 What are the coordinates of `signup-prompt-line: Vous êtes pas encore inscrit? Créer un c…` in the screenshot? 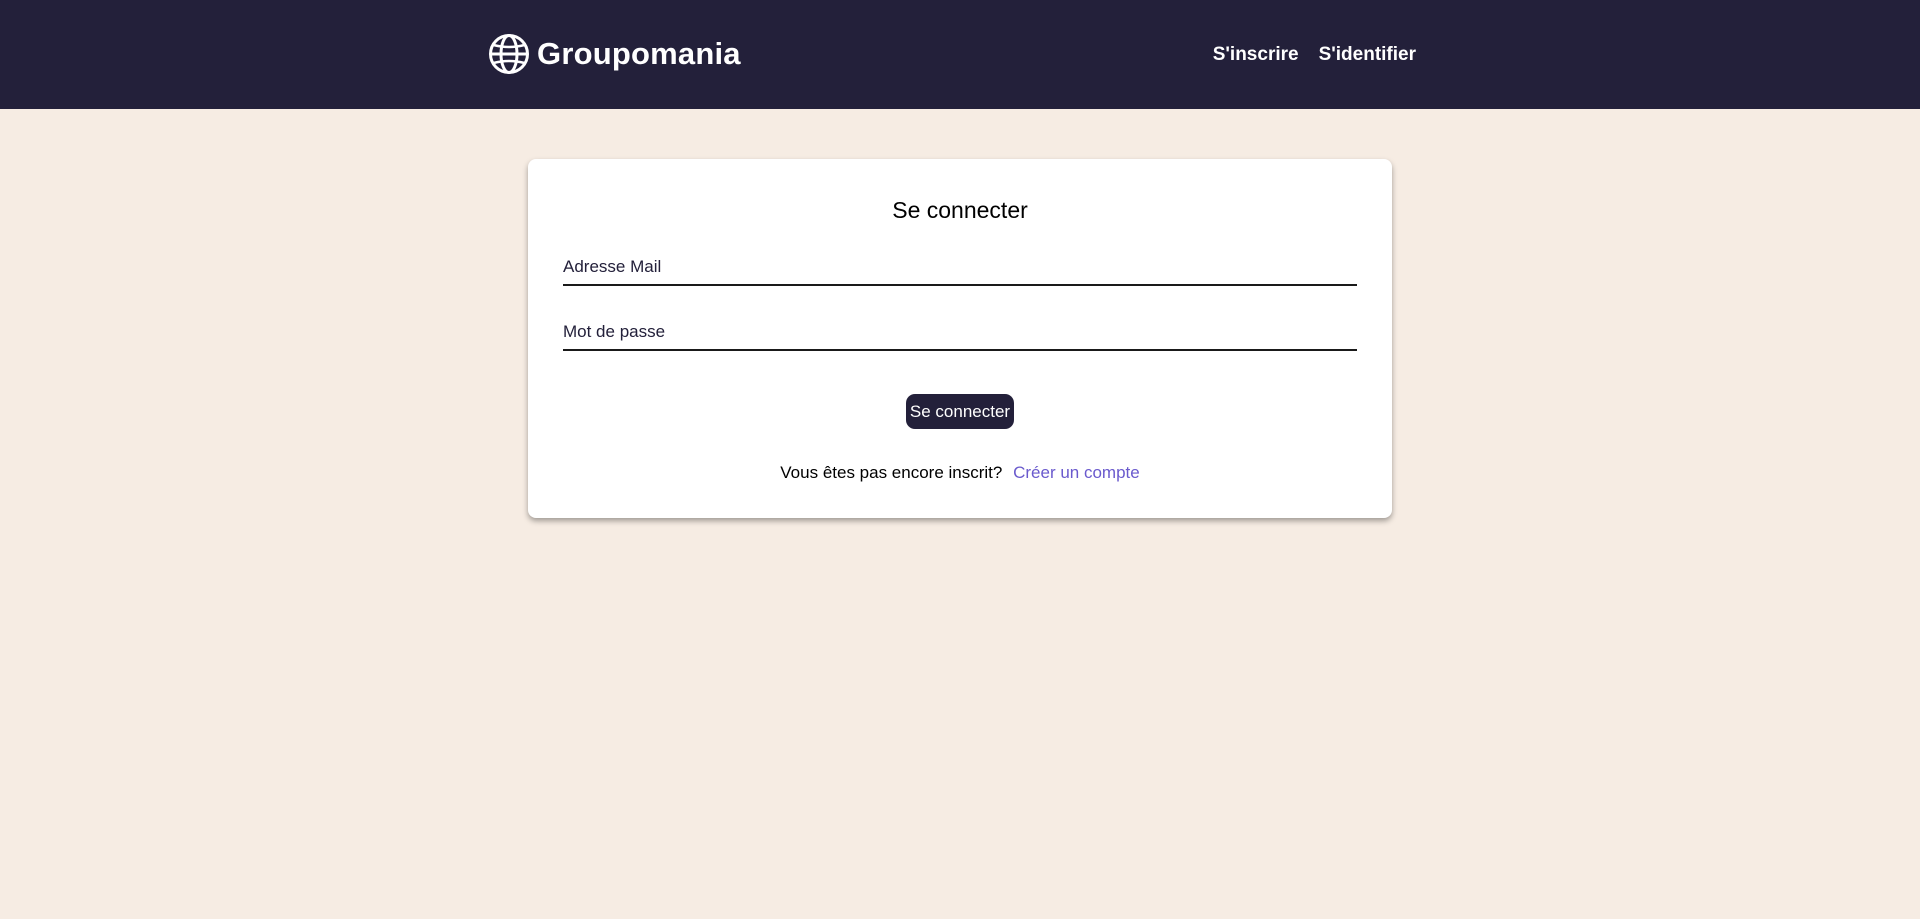 It's located at (960, 473).